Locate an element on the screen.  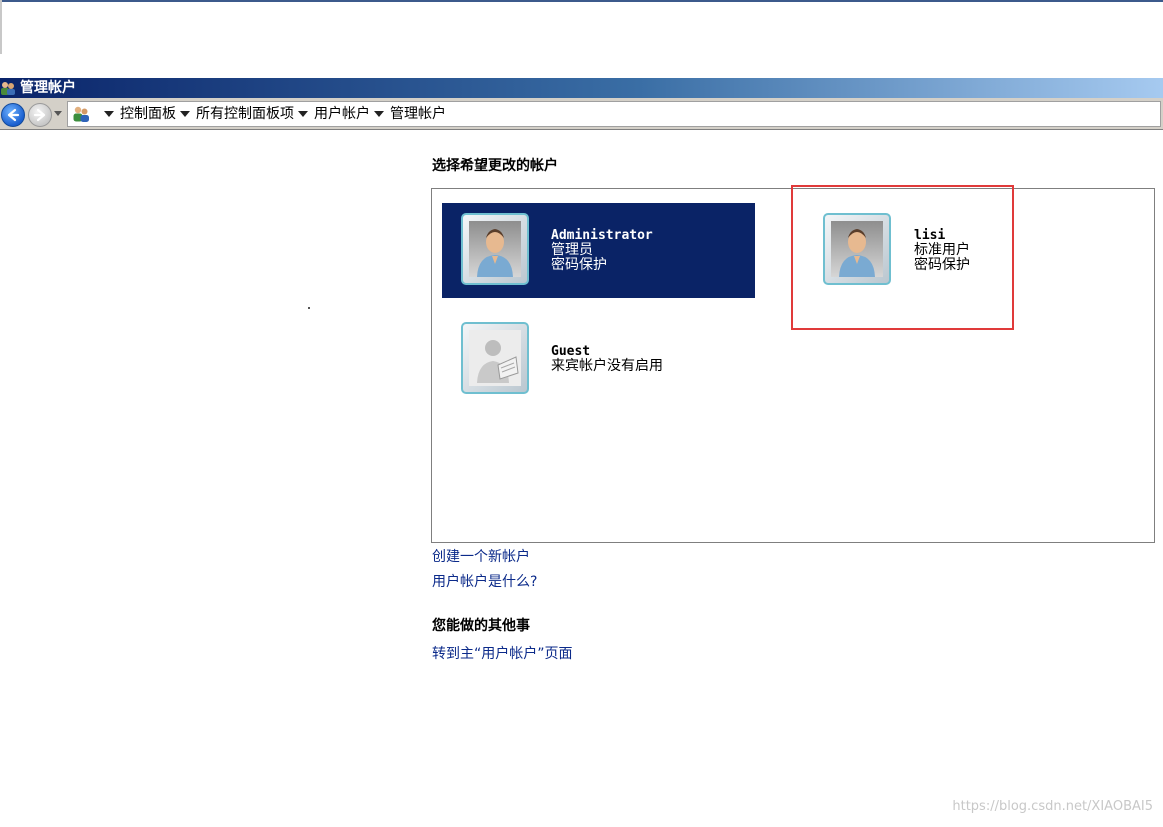
account-type: 管理员 is located at coordinates (572, 250).